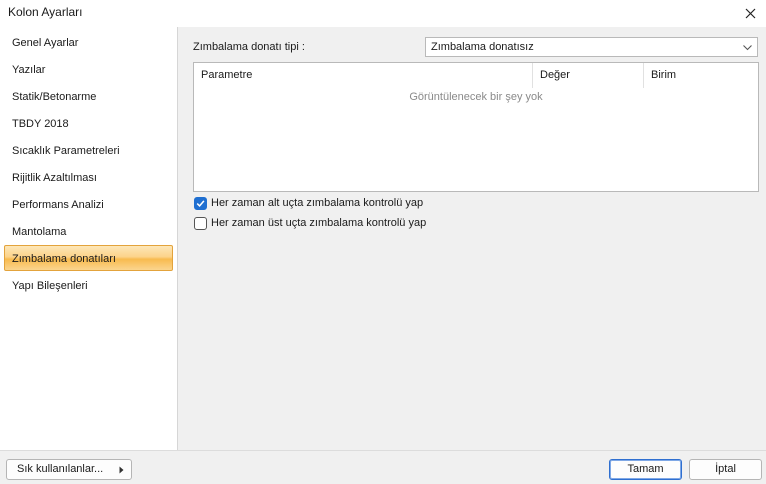 Image resolution: width=766 pixels, height=484 pixels. I want to click on sidebar-item-performans-analizi: Performans Analizi, so click(88, 204).